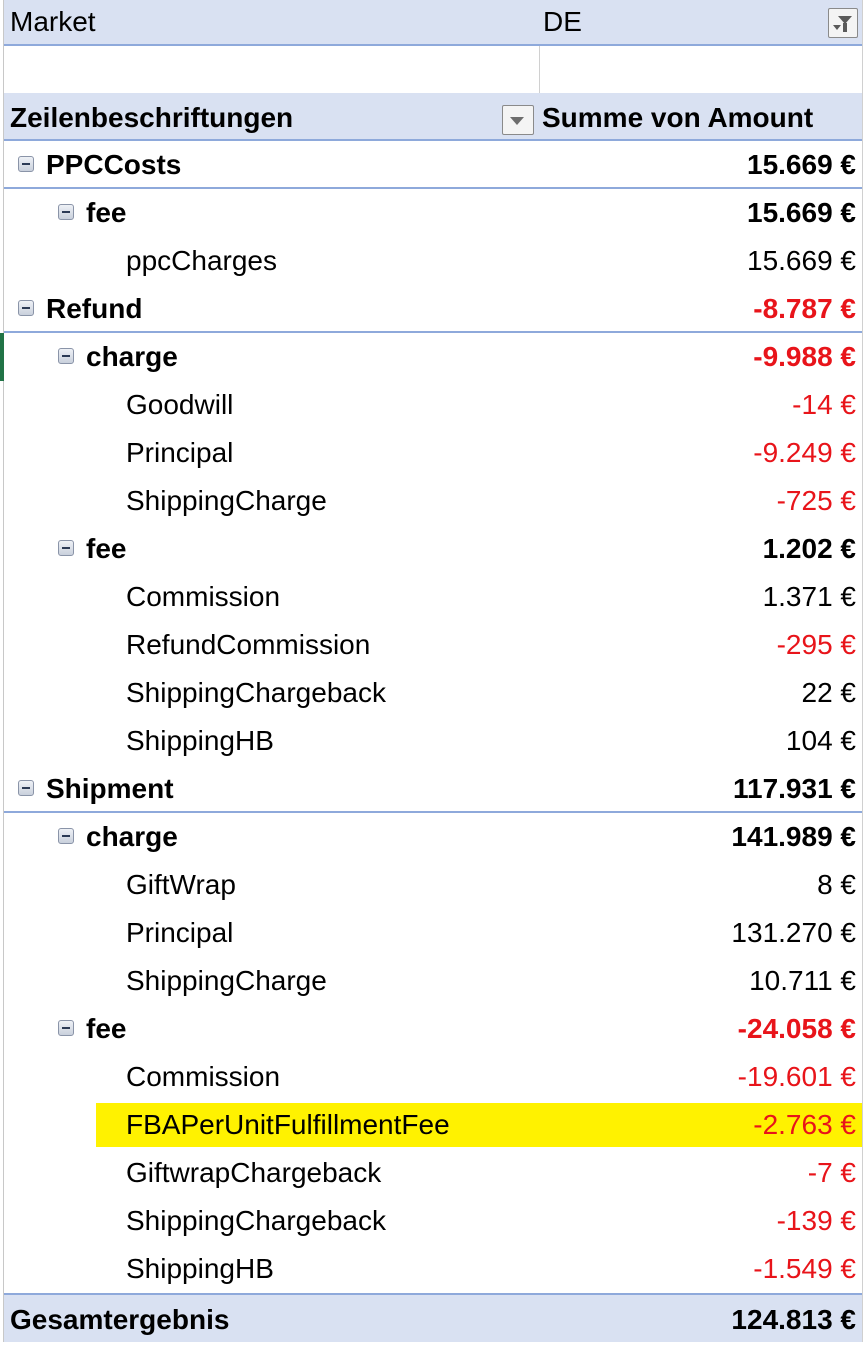 This screenshot has height=1345, width=866. I want to click on pivot-item-row: Principal 131.270 €, so click(433, 933).